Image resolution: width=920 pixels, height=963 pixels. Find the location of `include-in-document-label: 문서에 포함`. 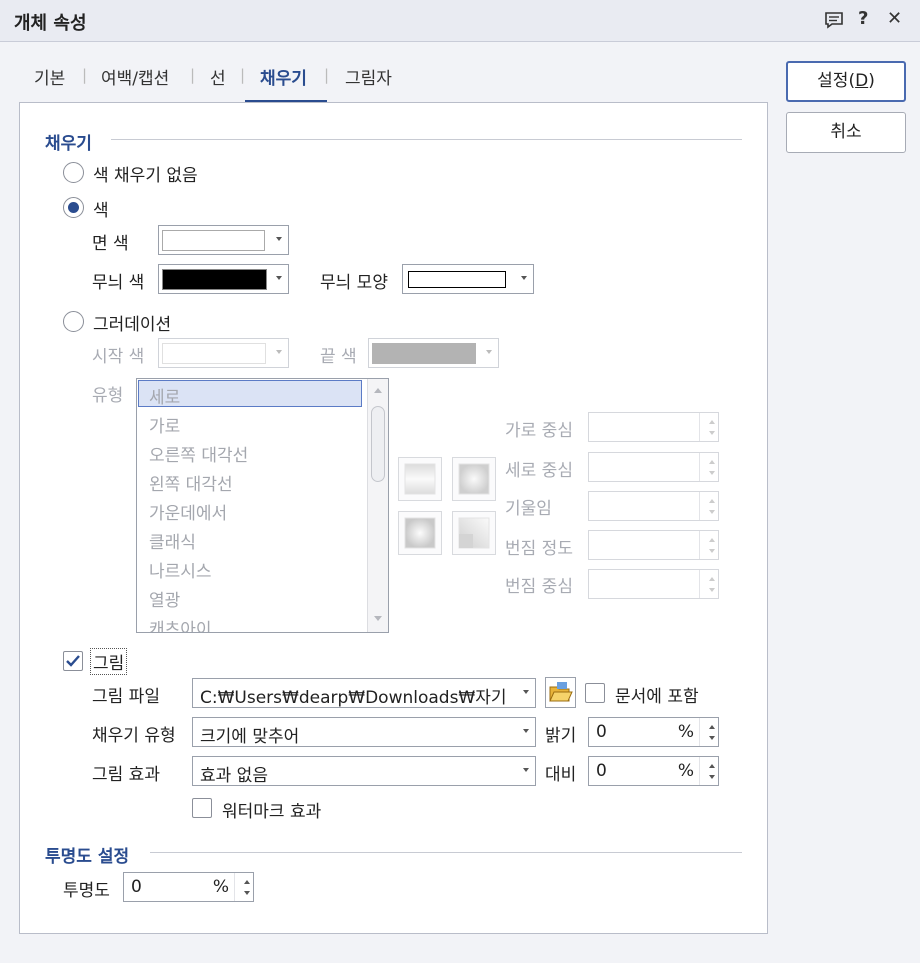

include-in-document-label: 문서에 포함 is located at coordinates (657, 697).